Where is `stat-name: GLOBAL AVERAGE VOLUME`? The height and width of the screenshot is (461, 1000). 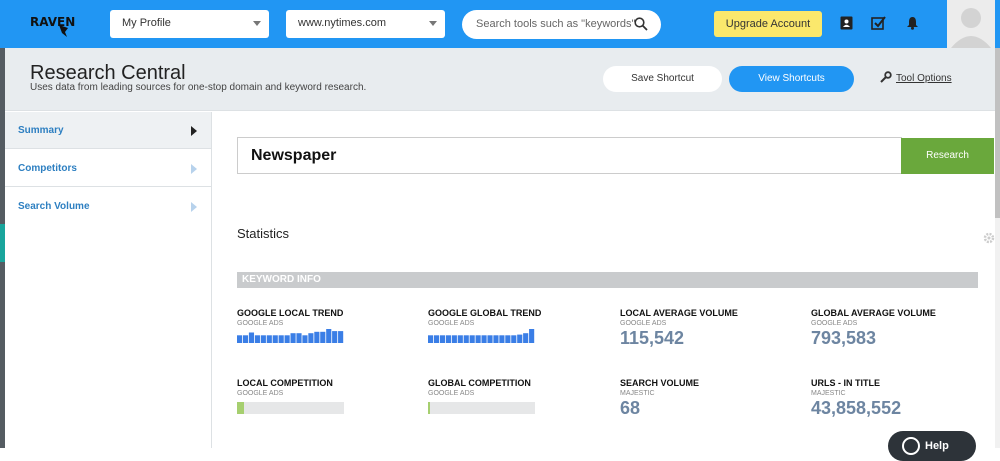
stat-name: GLOBAL AVERAGE VOLUME is located at coordinates (873, 313).